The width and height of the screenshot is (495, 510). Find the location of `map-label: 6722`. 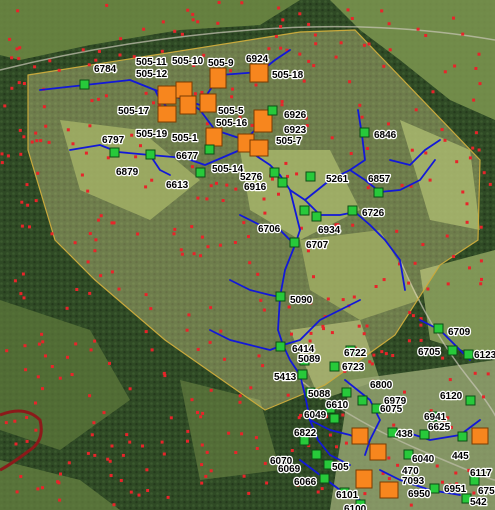

map-label: 6722 is located at coordinates (355, 353).